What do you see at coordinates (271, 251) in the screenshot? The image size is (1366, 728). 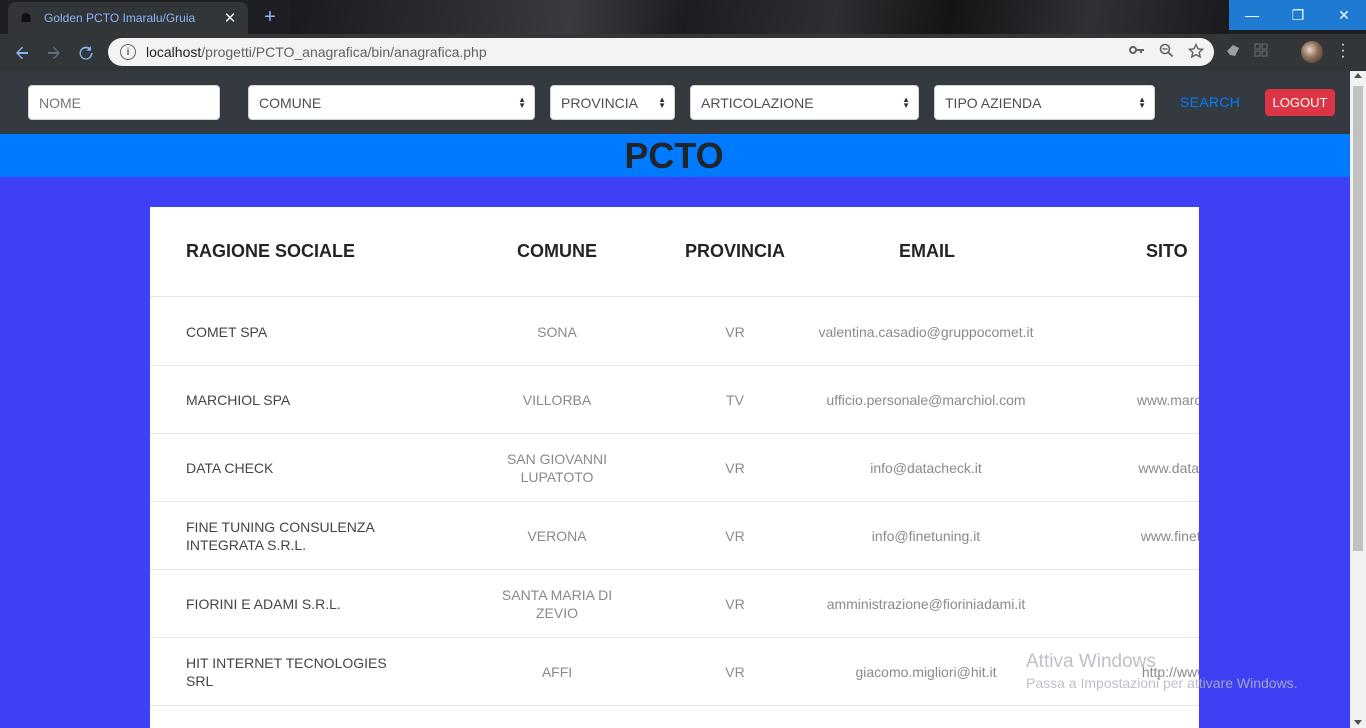 I see `header-ragione-sociale: RAGIONE SOCIALE` at bounding box center [271, 251].